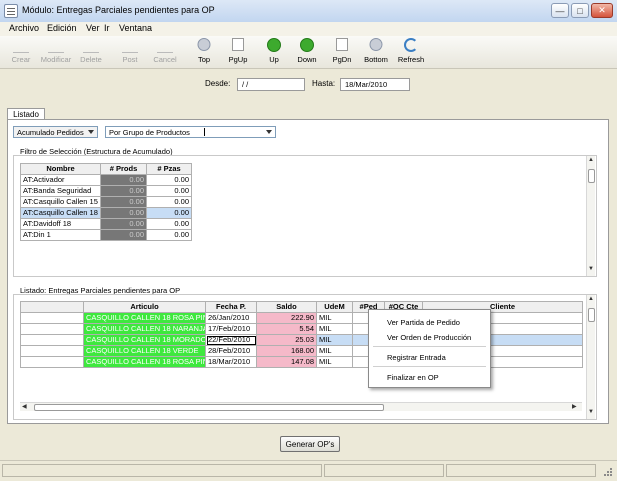 Image resolution: width=617 pixels, height=481 pixels. I want to click on up-button: Up, so click(274, 52).